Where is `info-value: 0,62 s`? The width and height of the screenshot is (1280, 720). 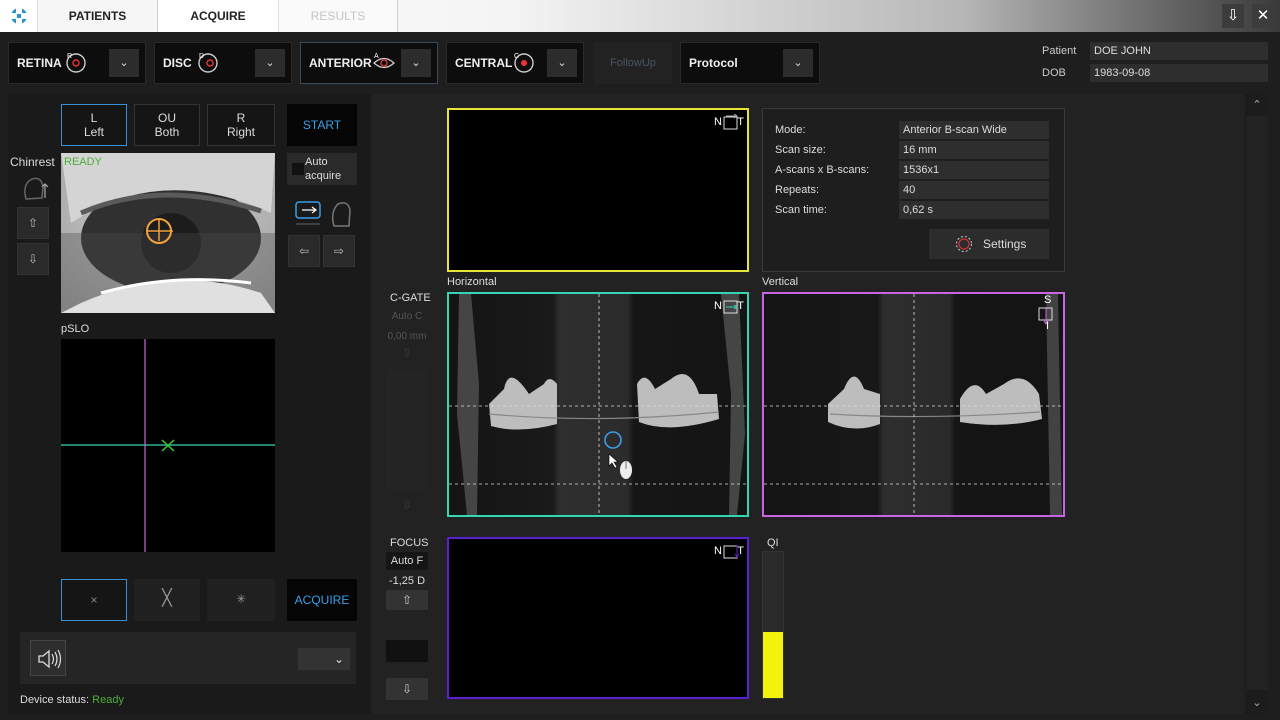
info-value: 0,62 s is located at coordinates (974, 210).